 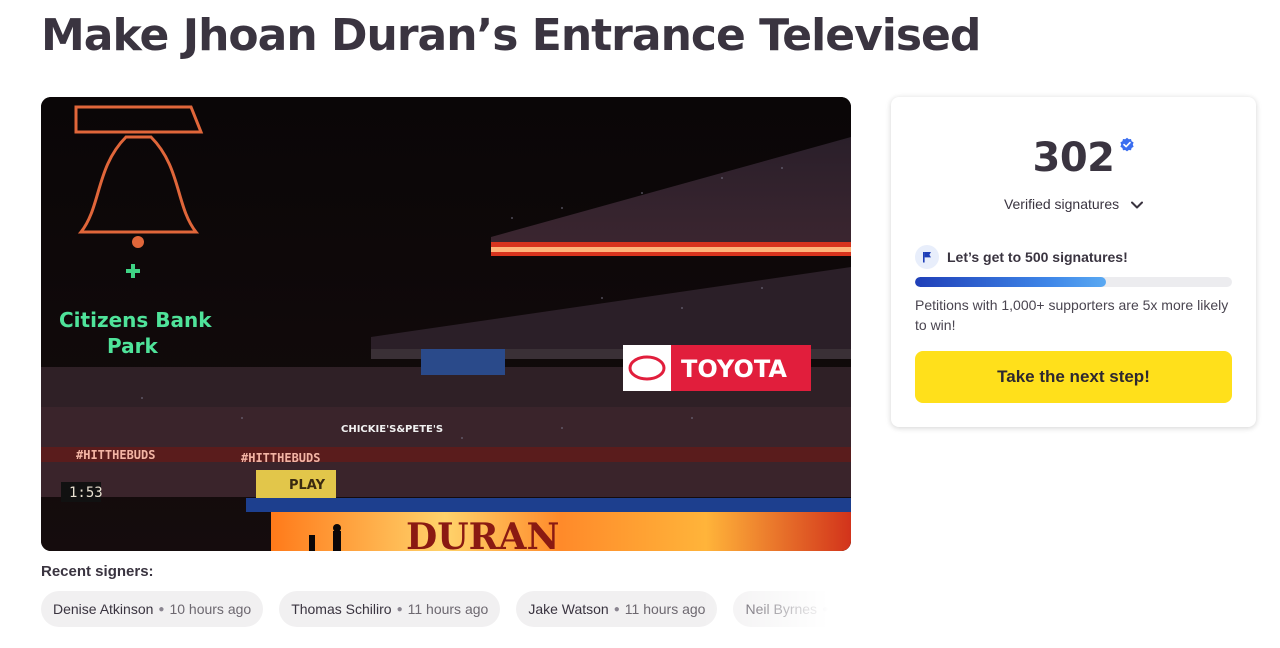 What do you see at coordinates (115, 455) in the screenshot?
I see `sign-ribbon-left: #HITTHEBUDS` at bounding box center [115, 455].